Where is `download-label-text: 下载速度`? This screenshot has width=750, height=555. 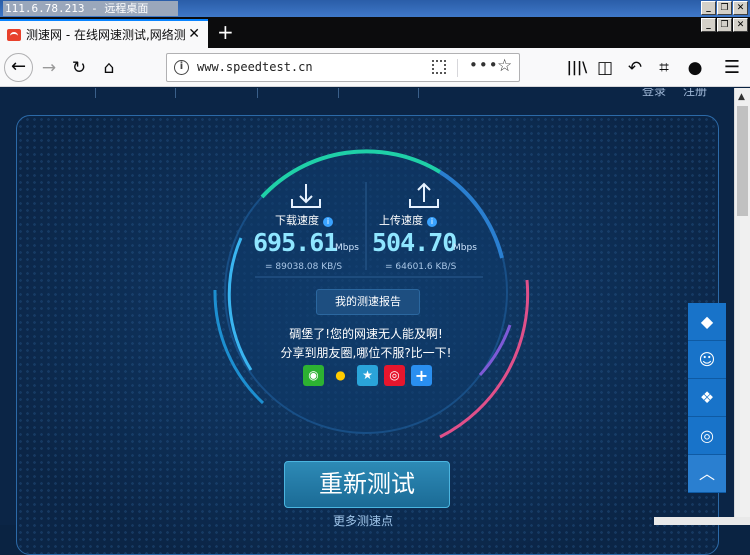 download-label-text: 下载速度 is located at coordinates (297, 220).